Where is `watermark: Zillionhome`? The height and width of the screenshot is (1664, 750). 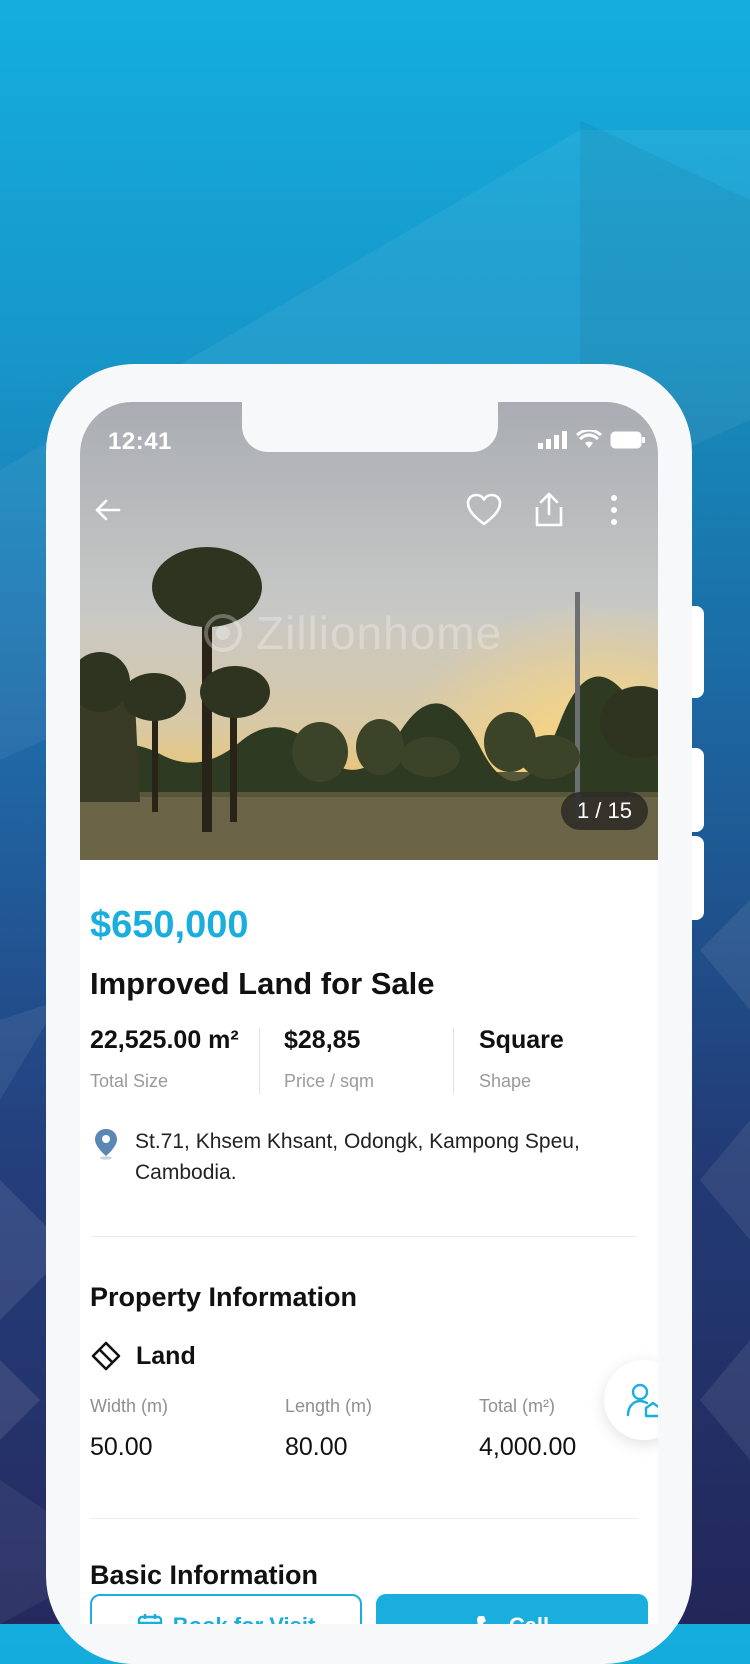
watermark: Zillionhome is located at coordinates (352, 633).